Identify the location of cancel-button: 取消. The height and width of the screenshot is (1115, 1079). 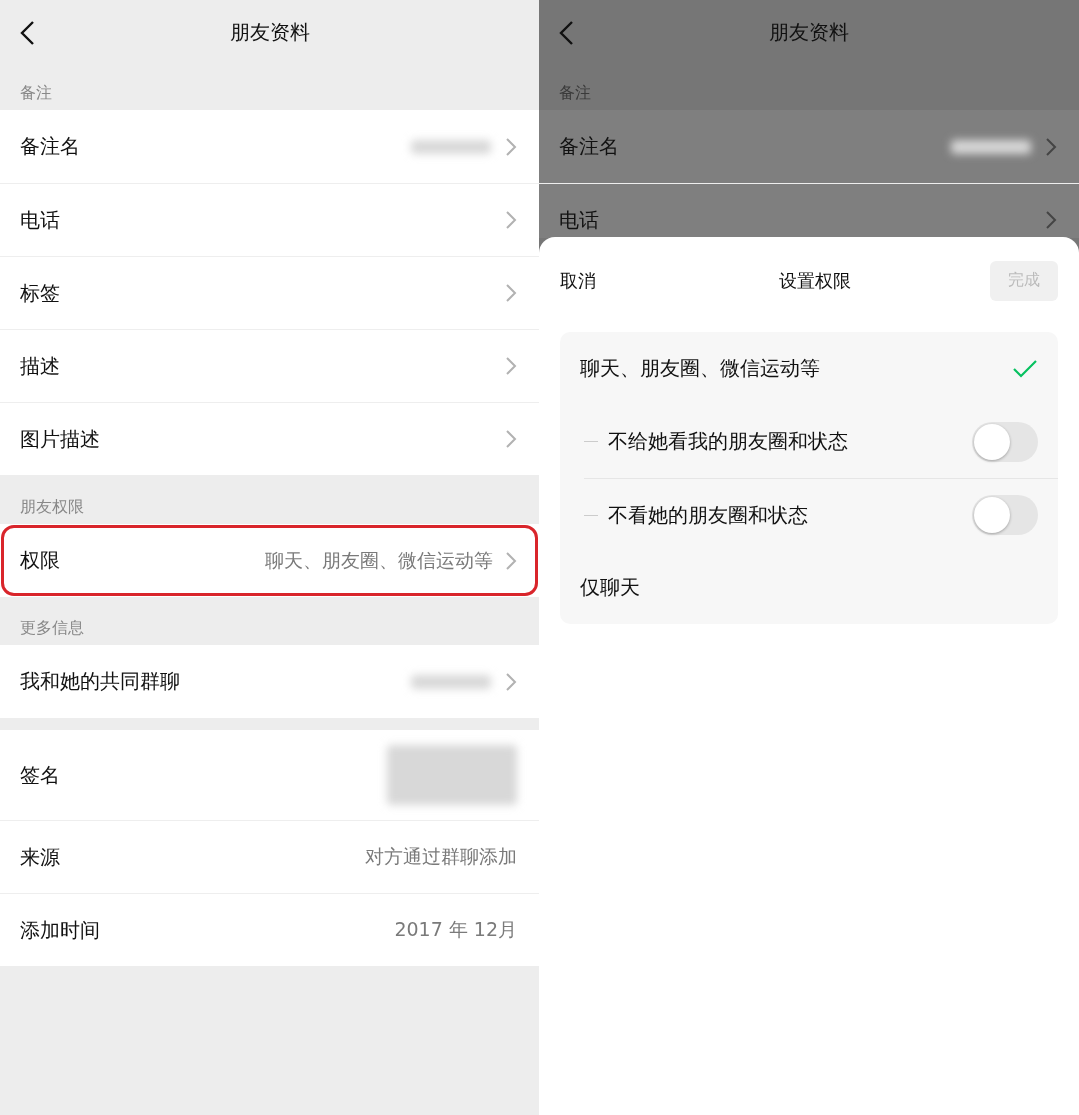
(600, 280).